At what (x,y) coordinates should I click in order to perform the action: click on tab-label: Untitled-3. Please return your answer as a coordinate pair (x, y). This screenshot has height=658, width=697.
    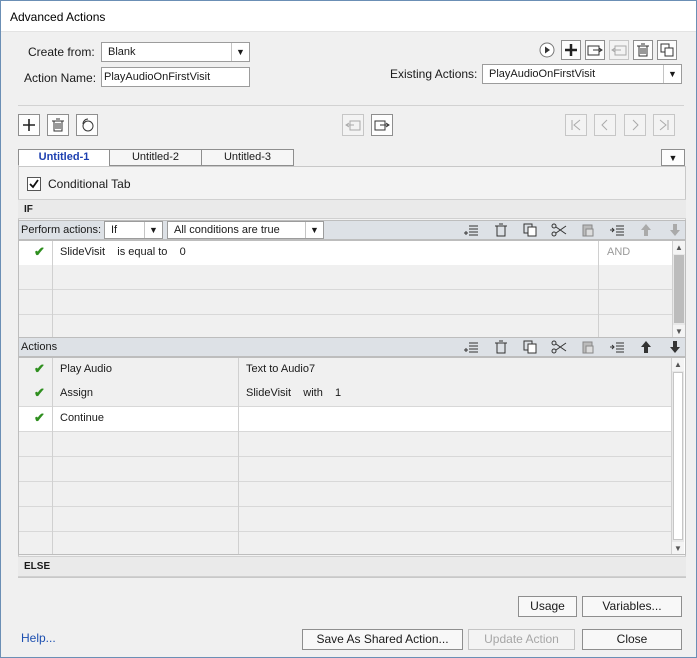
    Looking at the image, I should click on (247, 157).